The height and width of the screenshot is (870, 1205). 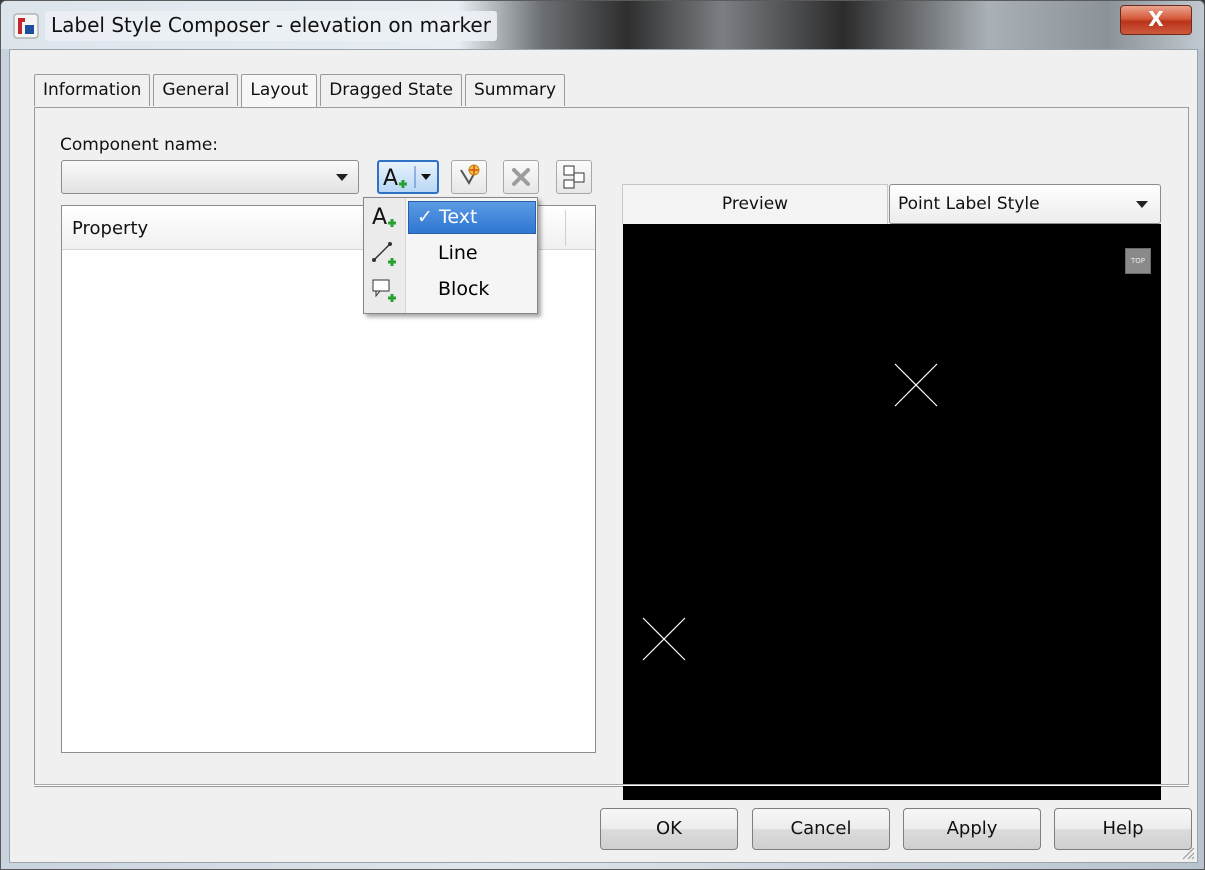 I want to click on footer-separator, so click(x=611, y=785).